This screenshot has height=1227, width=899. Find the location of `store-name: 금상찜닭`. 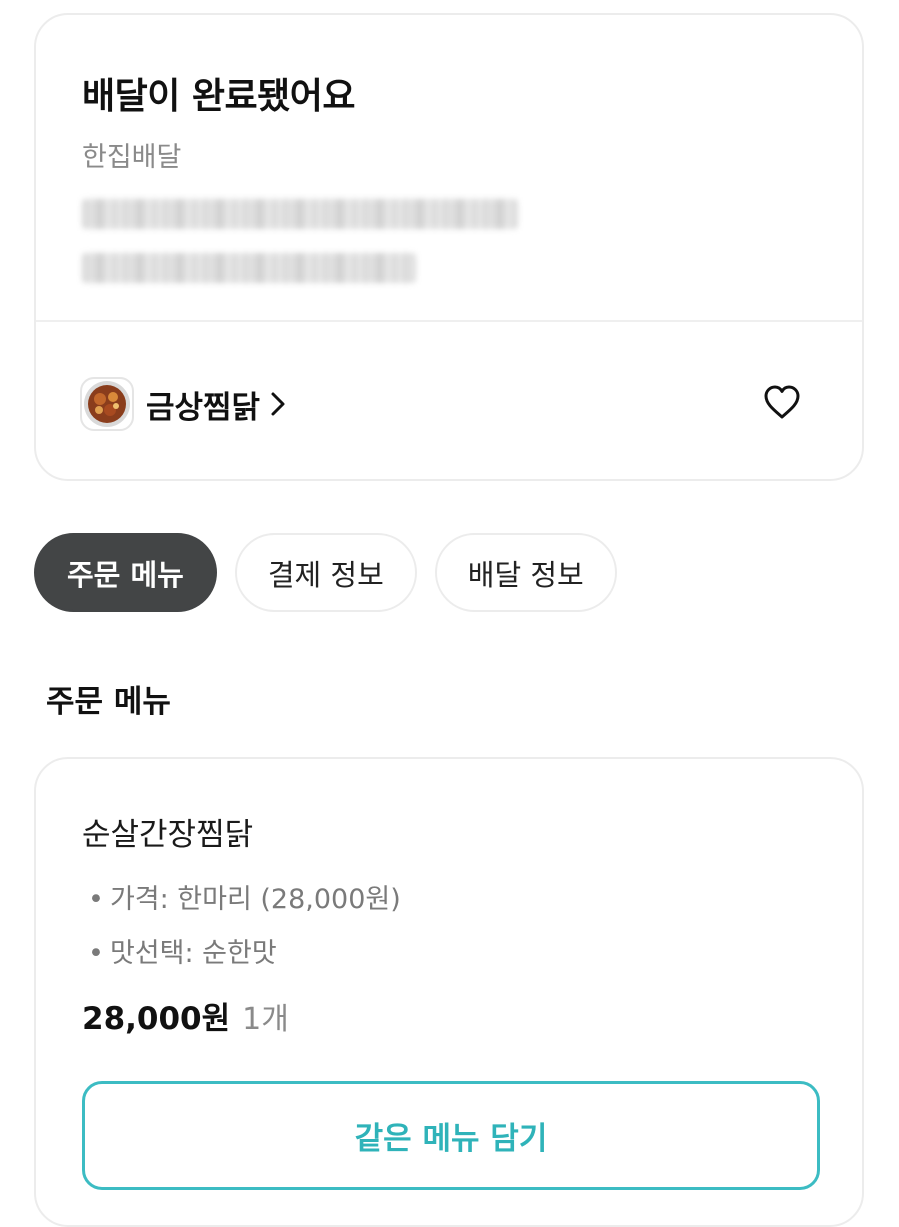

store-name: 금상찜닭 is located at coordinates (203, 404).